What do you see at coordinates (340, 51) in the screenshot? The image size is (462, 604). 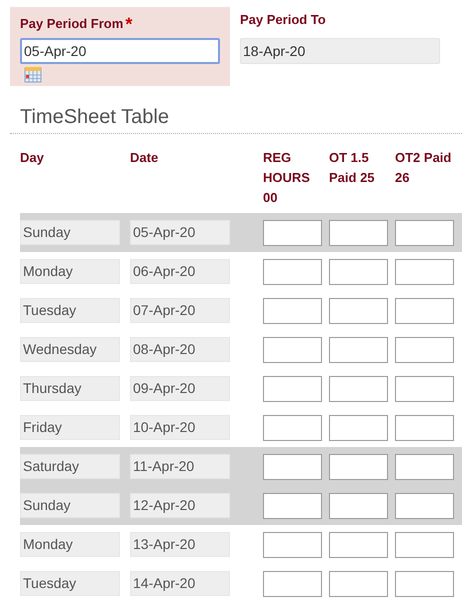 I see `date-input: 18-Apr-20` at bounding box center [340, 51].